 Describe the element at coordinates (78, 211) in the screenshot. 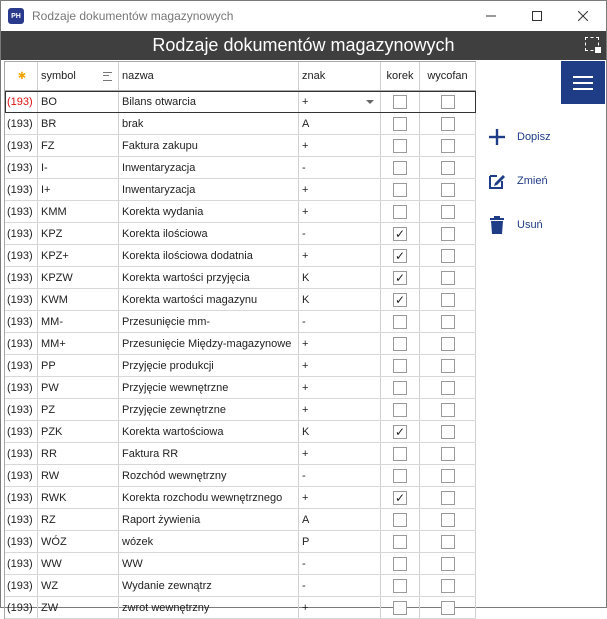

I see `symbol-cell: KMM` at that location.